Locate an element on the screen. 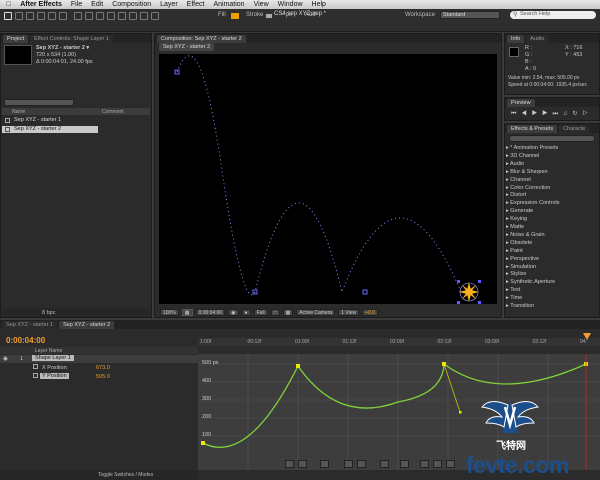 This screenshot has width=600, height=480. current-time: 0:00:04:00 is located at coordinates (210, 312).